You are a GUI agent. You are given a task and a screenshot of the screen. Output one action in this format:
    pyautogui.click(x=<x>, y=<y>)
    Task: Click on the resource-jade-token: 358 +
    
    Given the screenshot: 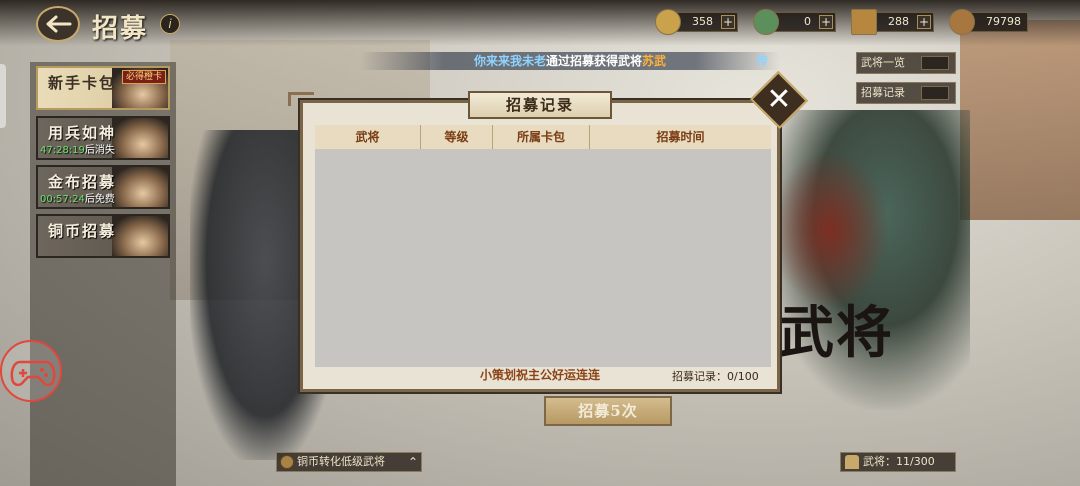 What is the action you would take?
    pyautogui.click(x=696, y=22)
    